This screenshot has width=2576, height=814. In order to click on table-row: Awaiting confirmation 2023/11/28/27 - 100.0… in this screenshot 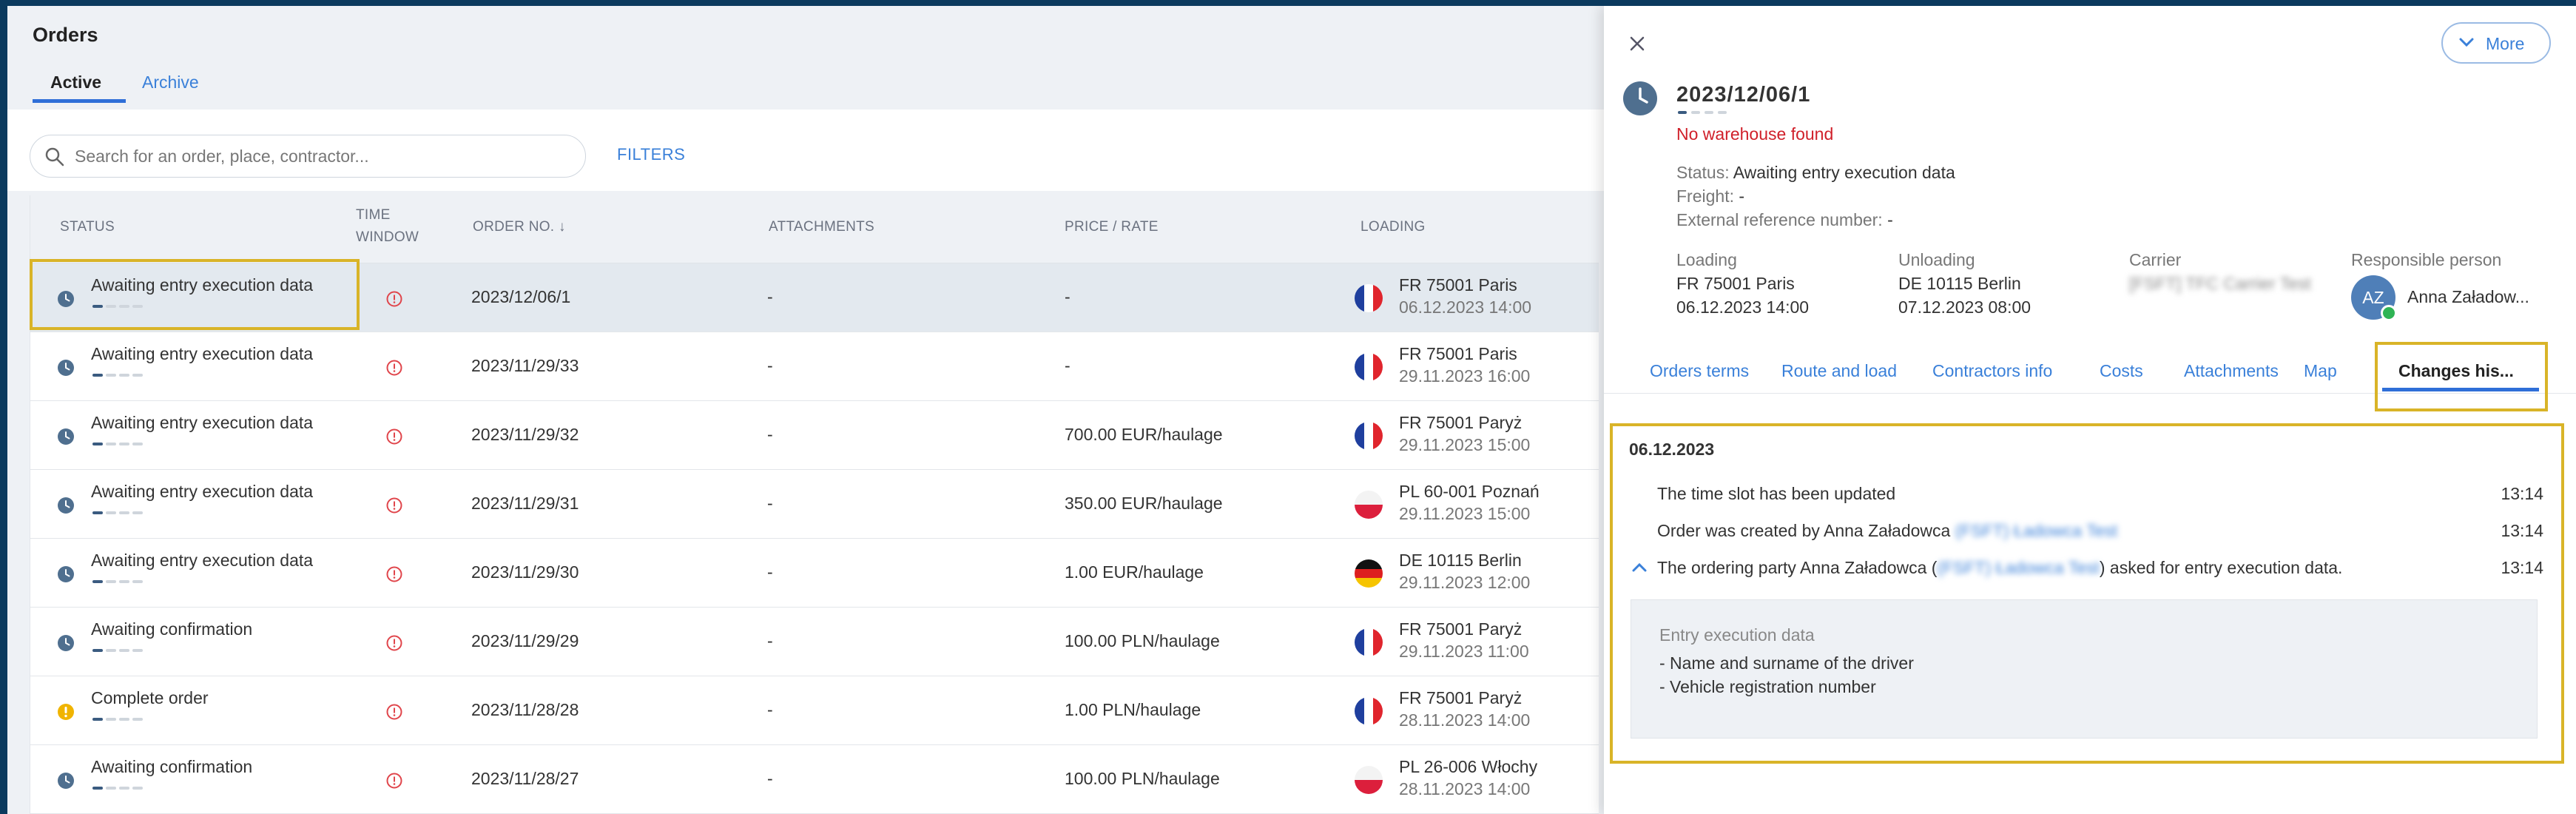, I will do `click(814, 779)`.